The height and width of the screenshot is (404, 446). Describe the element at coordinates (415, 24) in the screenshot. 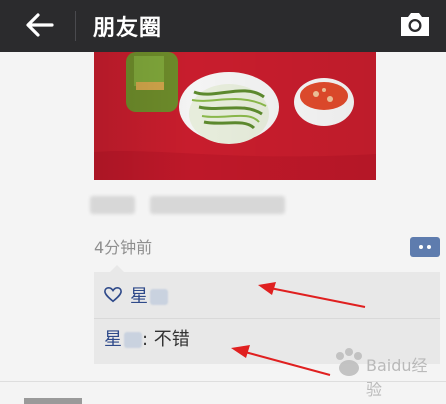

I see `camera-icon` at that location.